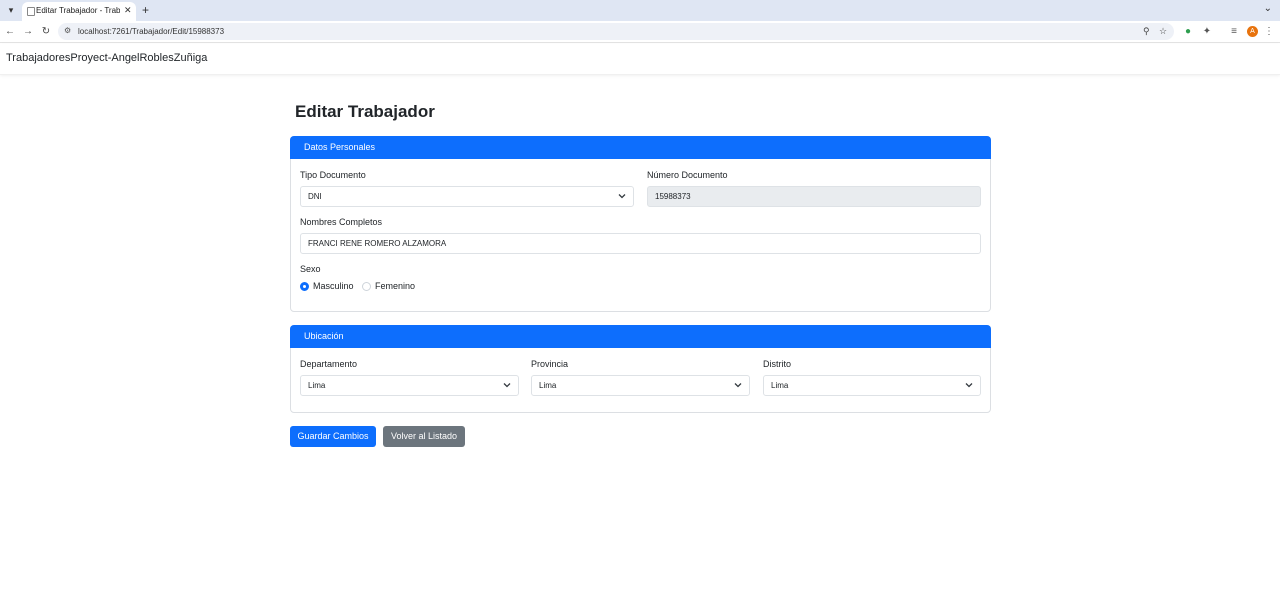 This screenshot has height=593, width=1280. Describe the element at coordinates (324, 336) in the screenshot. I see `card-header-title: Ubicación` at that location.